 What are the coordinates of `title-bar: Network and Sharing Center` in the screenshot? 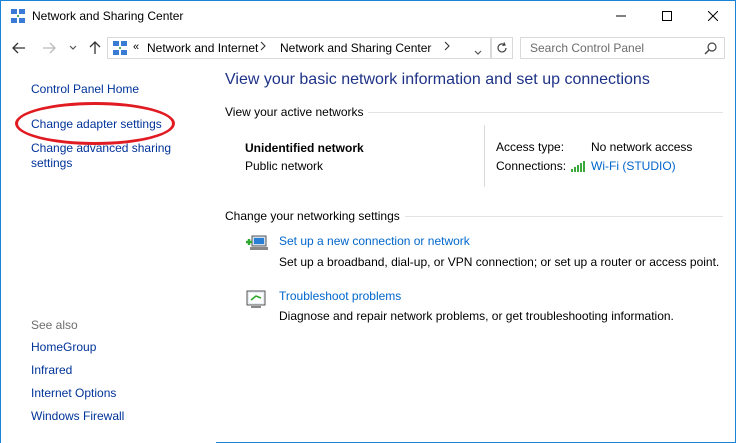 It's located at (368, 16).